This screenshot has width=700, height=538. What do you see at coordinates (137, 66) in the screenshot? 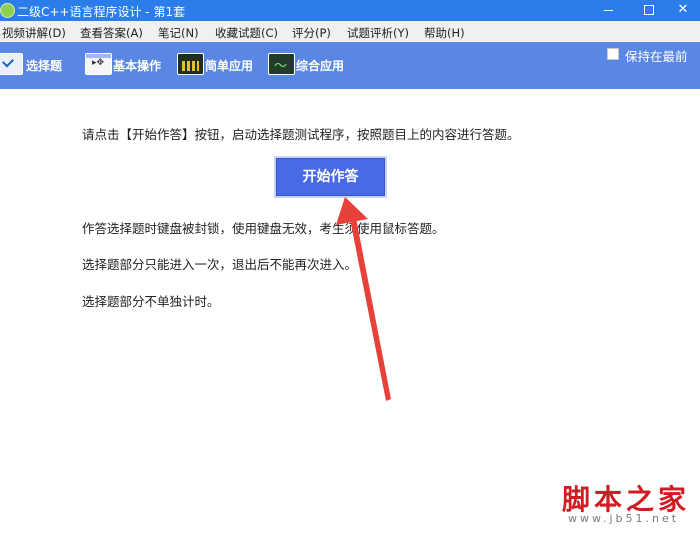
I see `toolbar-basic-operation-label: 基本操作` at bounding box center [137, 66].